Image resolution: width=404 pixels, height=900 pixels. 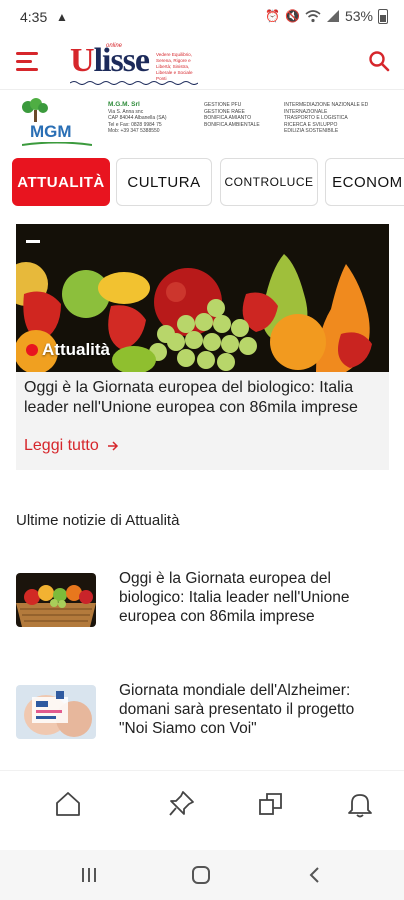 I want to click on hamburger-icon, so click(x=28, y=62).